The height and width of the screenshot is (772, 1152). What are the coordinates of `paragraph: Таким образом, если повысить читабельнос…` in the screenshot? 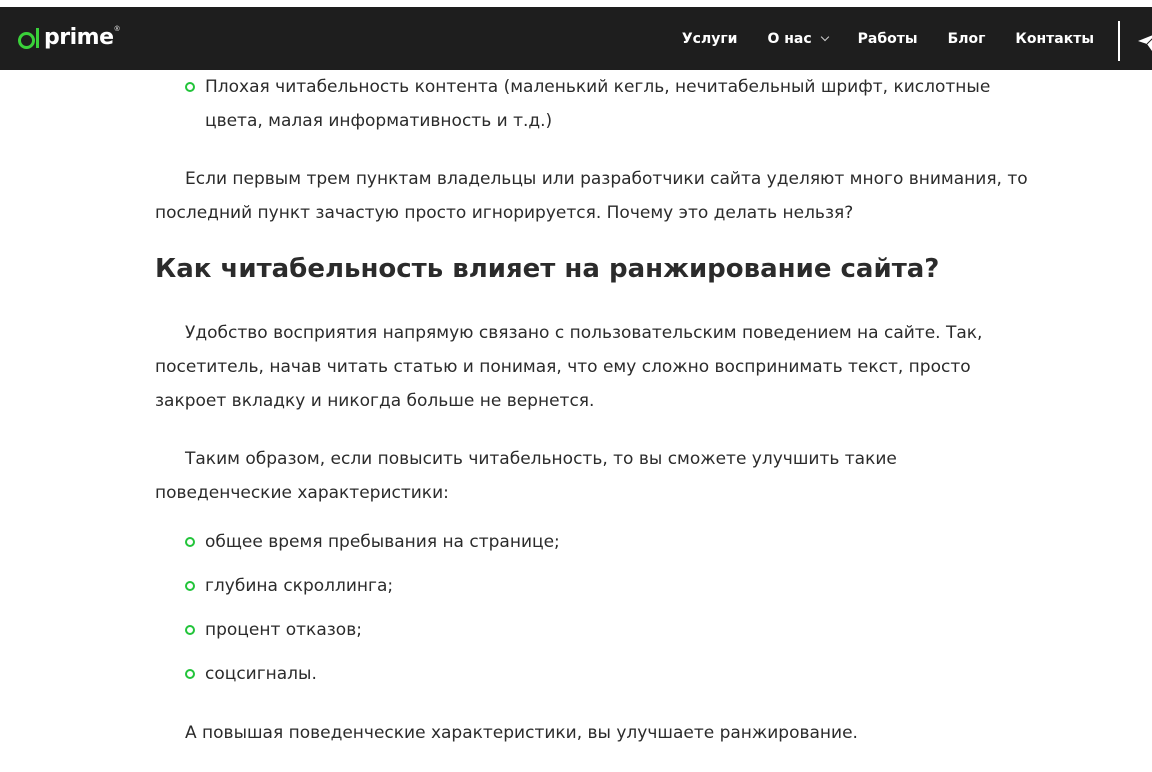 It's located at (526, 476).